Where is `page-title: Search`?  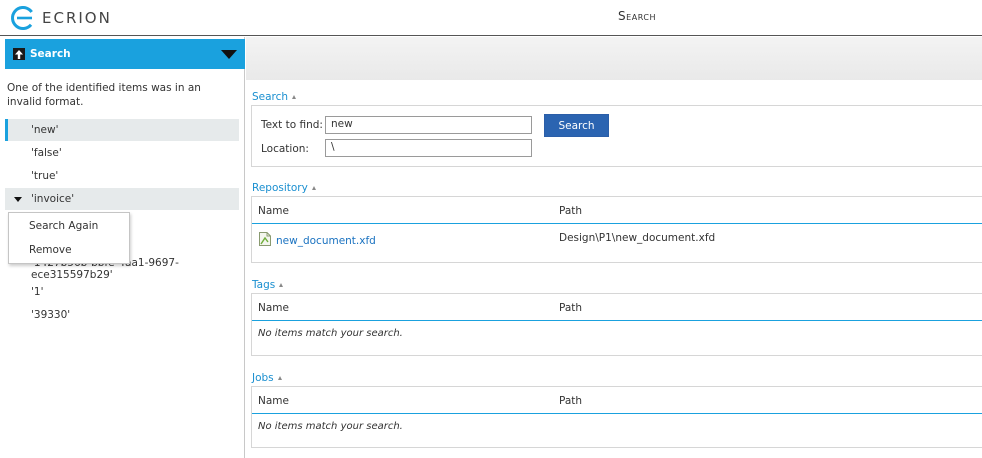 page-title: Search is located at coordinates (637, 16).